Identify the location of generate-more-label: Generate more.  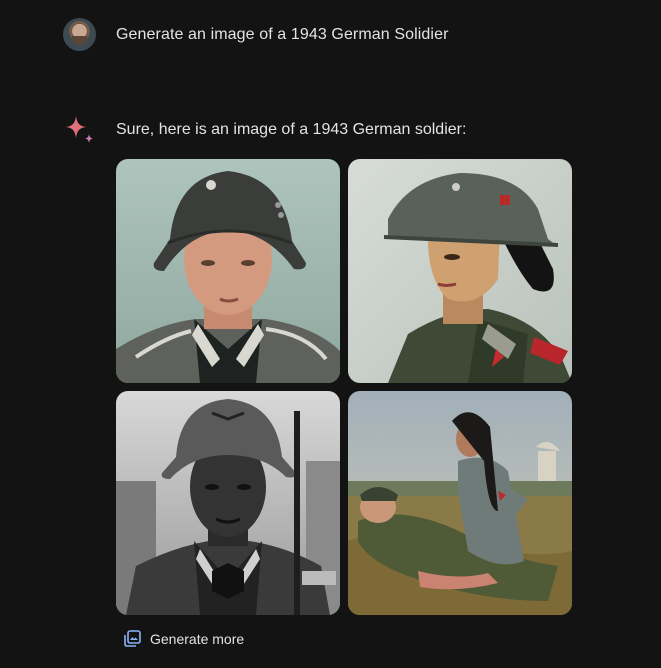
(197, 638).